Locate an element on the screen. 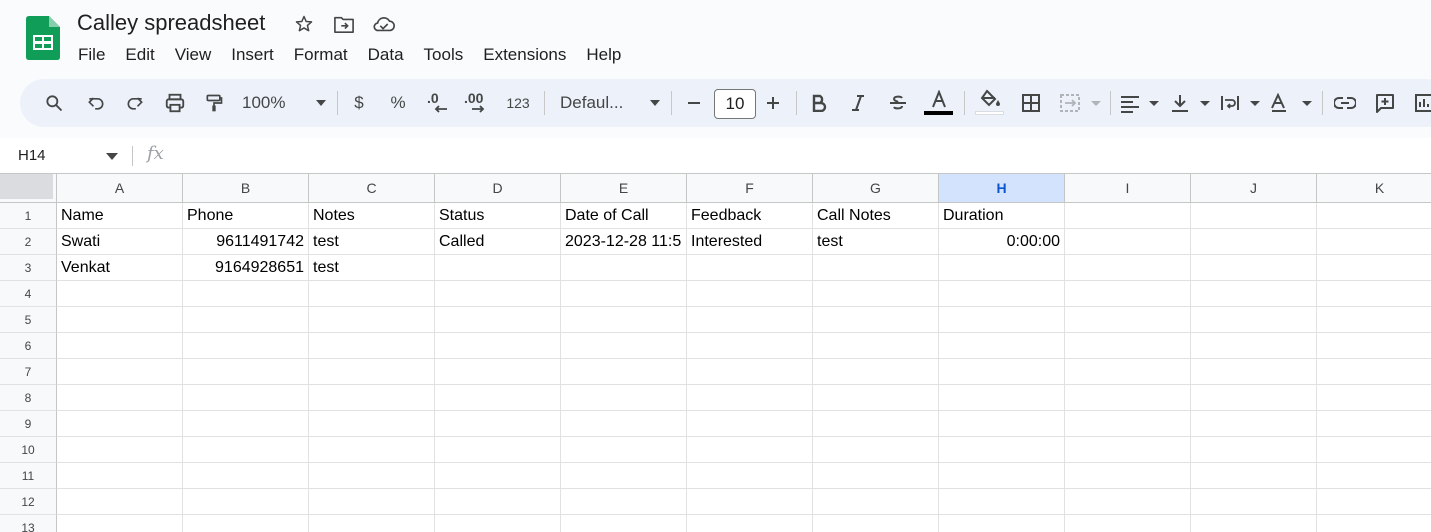  star-icon is located at coordinates (304, 24).